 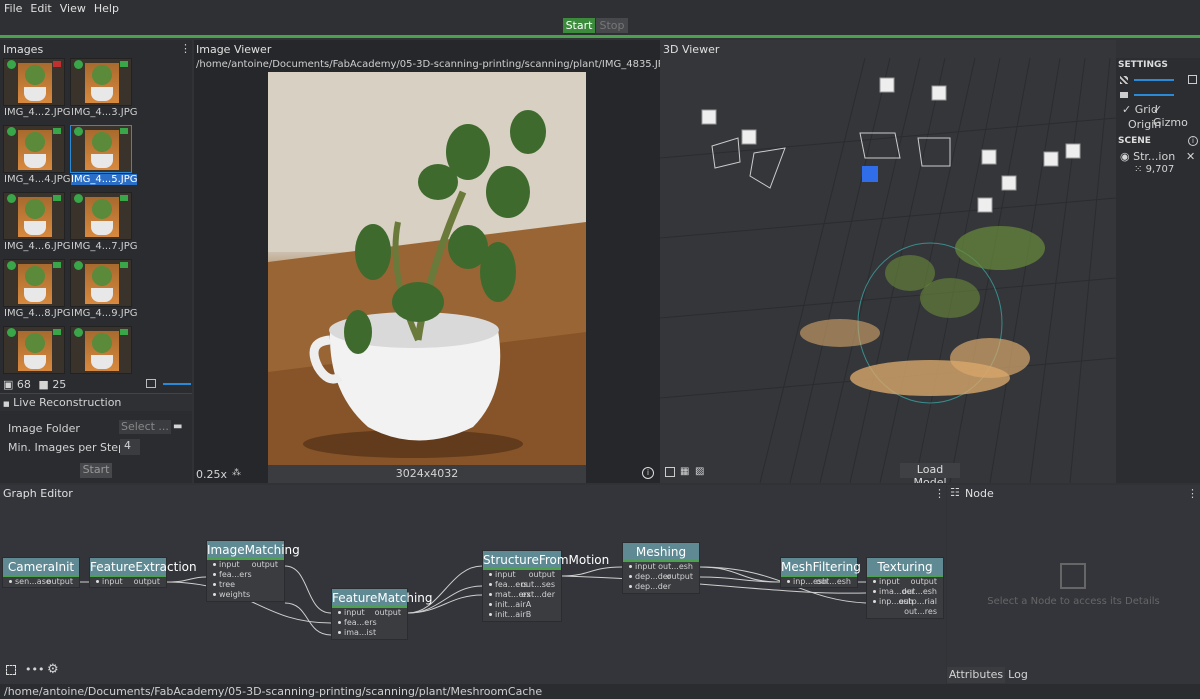 I want to click on zoom-level: 0.25x, so click(x=212, y=474).